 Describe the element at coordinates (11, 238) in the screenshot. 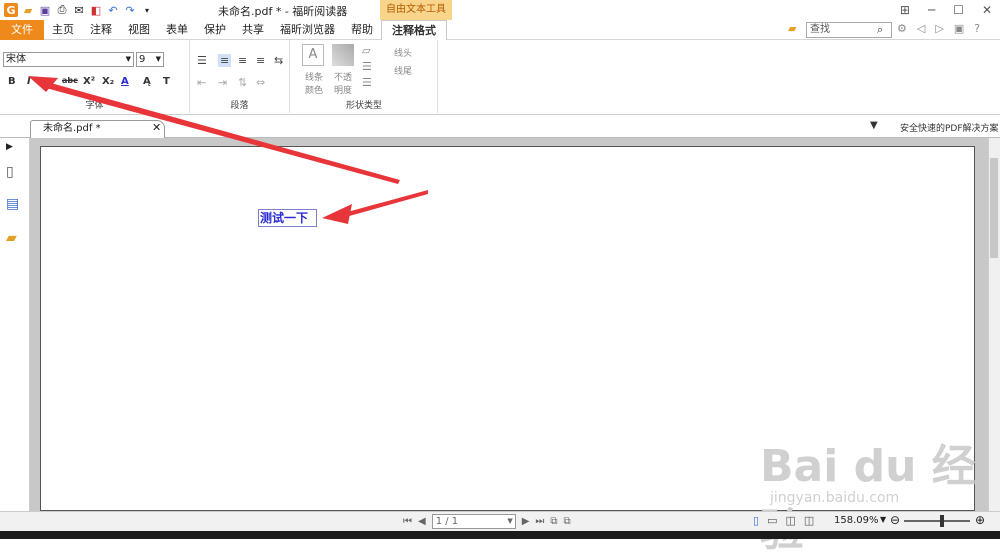

I see `comments-icon: ▰` at that location.